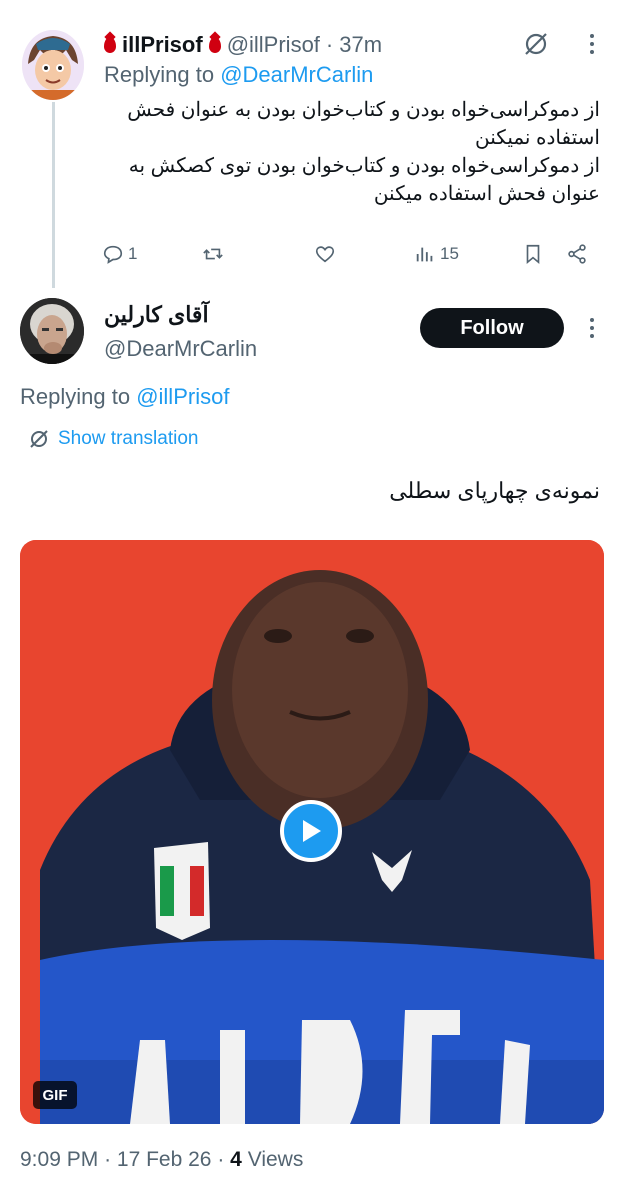 The width and height of the screenshot is (623, 1200). What do you see at coordinates (296, 74) in the screenshot?
I see `replying-to-link: @DearMrCarlin` at bounding box center [296, 74].